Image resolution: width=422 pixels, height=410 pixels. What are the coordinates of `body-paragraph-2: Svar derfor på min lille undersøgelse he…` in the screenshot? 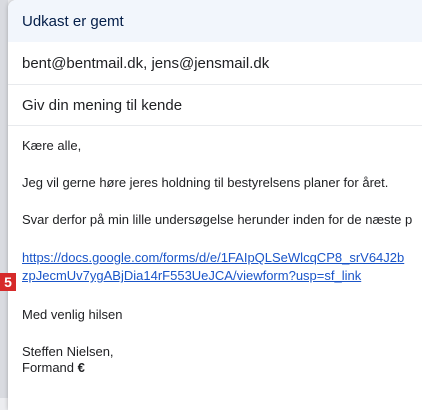 It's located at (217, 219).